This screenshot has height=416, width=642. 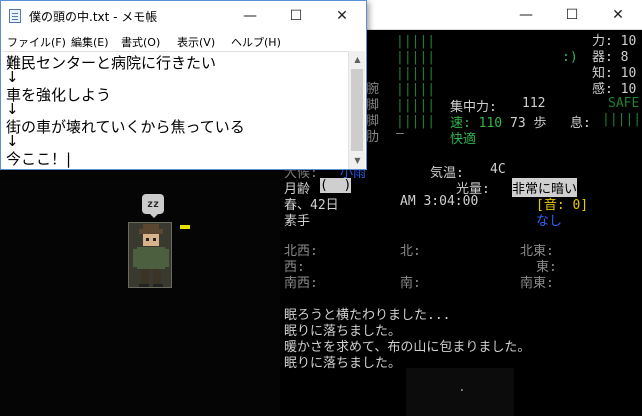 I want to click on direction-n: 北:, so click(x=410, y=251).